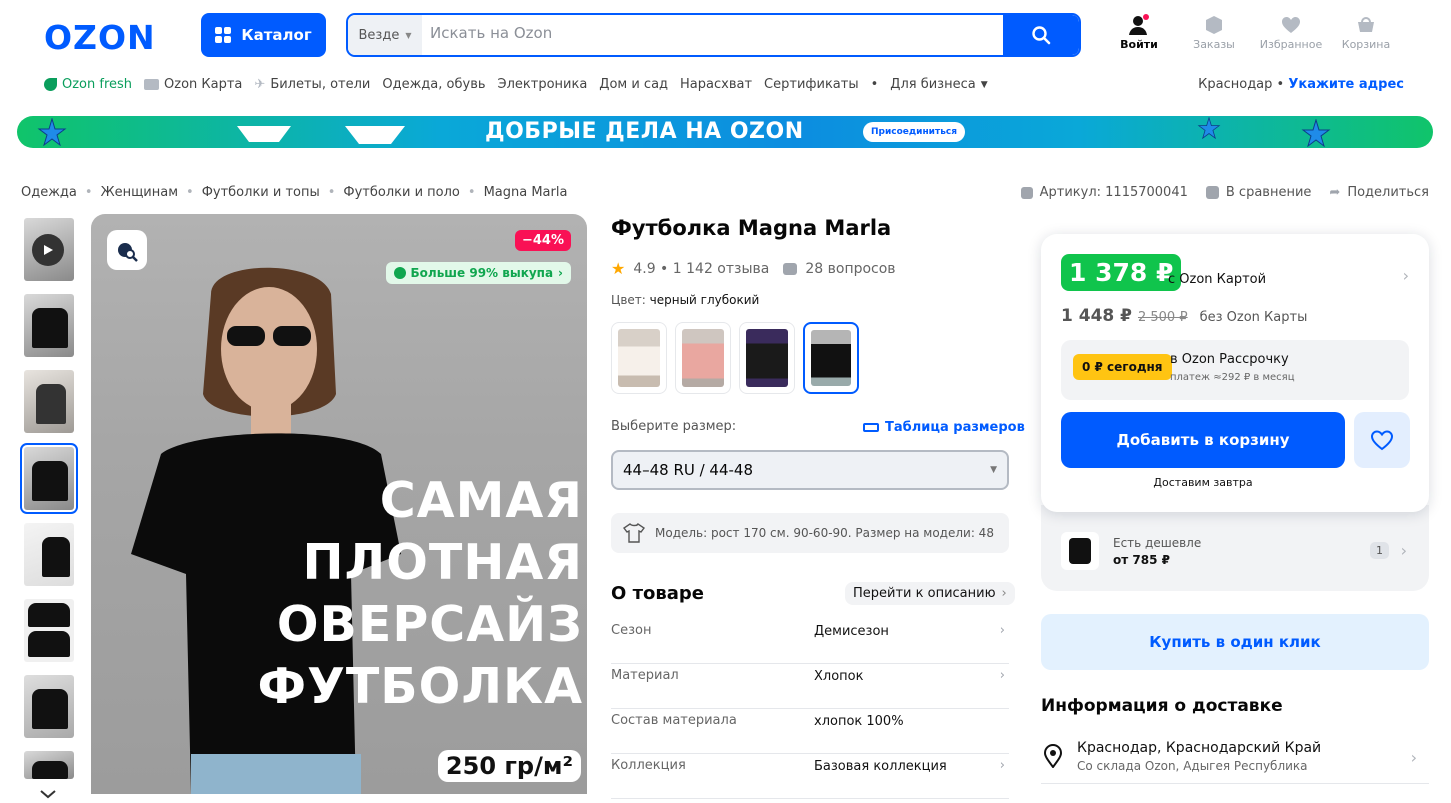  I want to click on spec-value: Демисезон, so click(851, 631).